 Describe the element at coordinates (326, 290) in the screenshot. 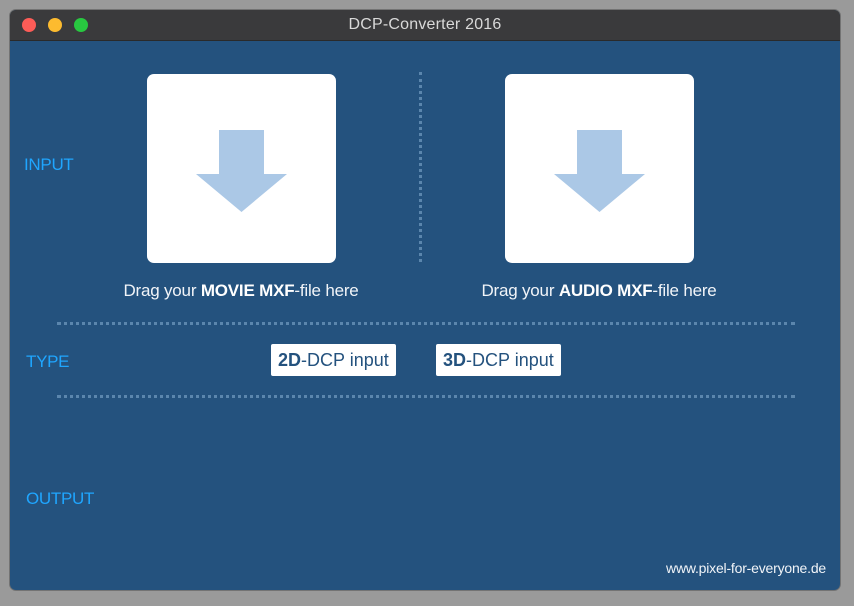

I see `movie-caption-suffix: -file here` at that location.